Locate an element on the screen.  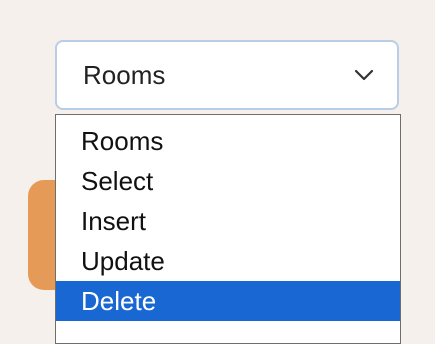
dropdown-option-rooms: Rooms is located at coordinates (228, 141).